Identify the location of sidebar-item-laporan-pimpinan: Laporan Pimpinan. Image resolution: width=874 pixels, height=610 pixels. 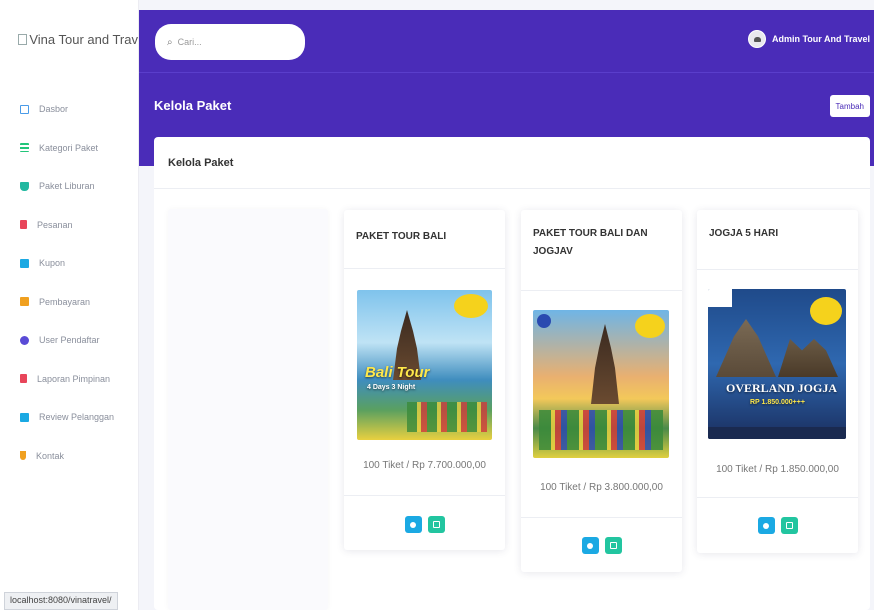
(69, 379).